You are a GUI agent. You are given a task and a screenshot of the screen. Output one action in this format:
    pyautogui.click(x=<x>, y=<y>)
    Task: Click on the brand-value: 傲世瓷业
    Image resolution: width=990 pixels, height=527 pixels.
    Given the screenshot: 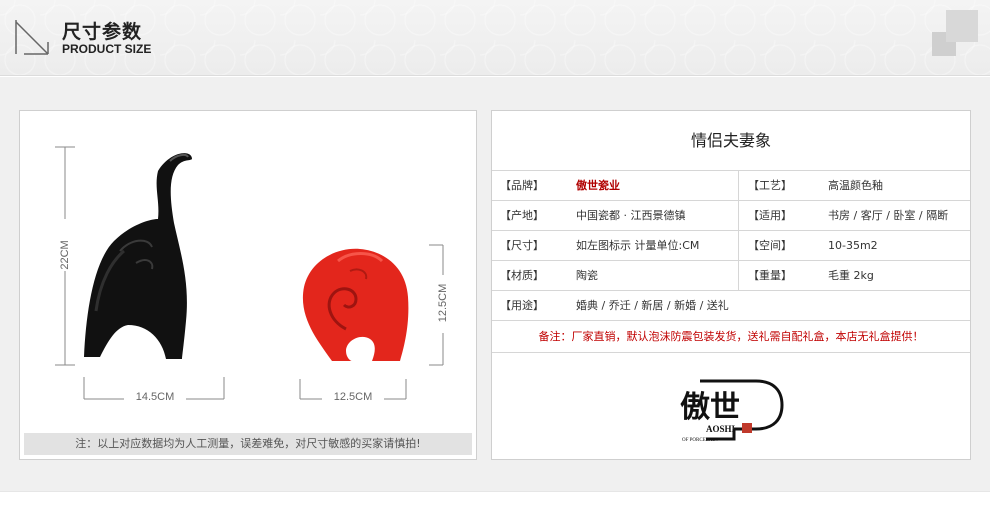 What is the action you would take?
    pyautogui.click(x=598, y=185)
    